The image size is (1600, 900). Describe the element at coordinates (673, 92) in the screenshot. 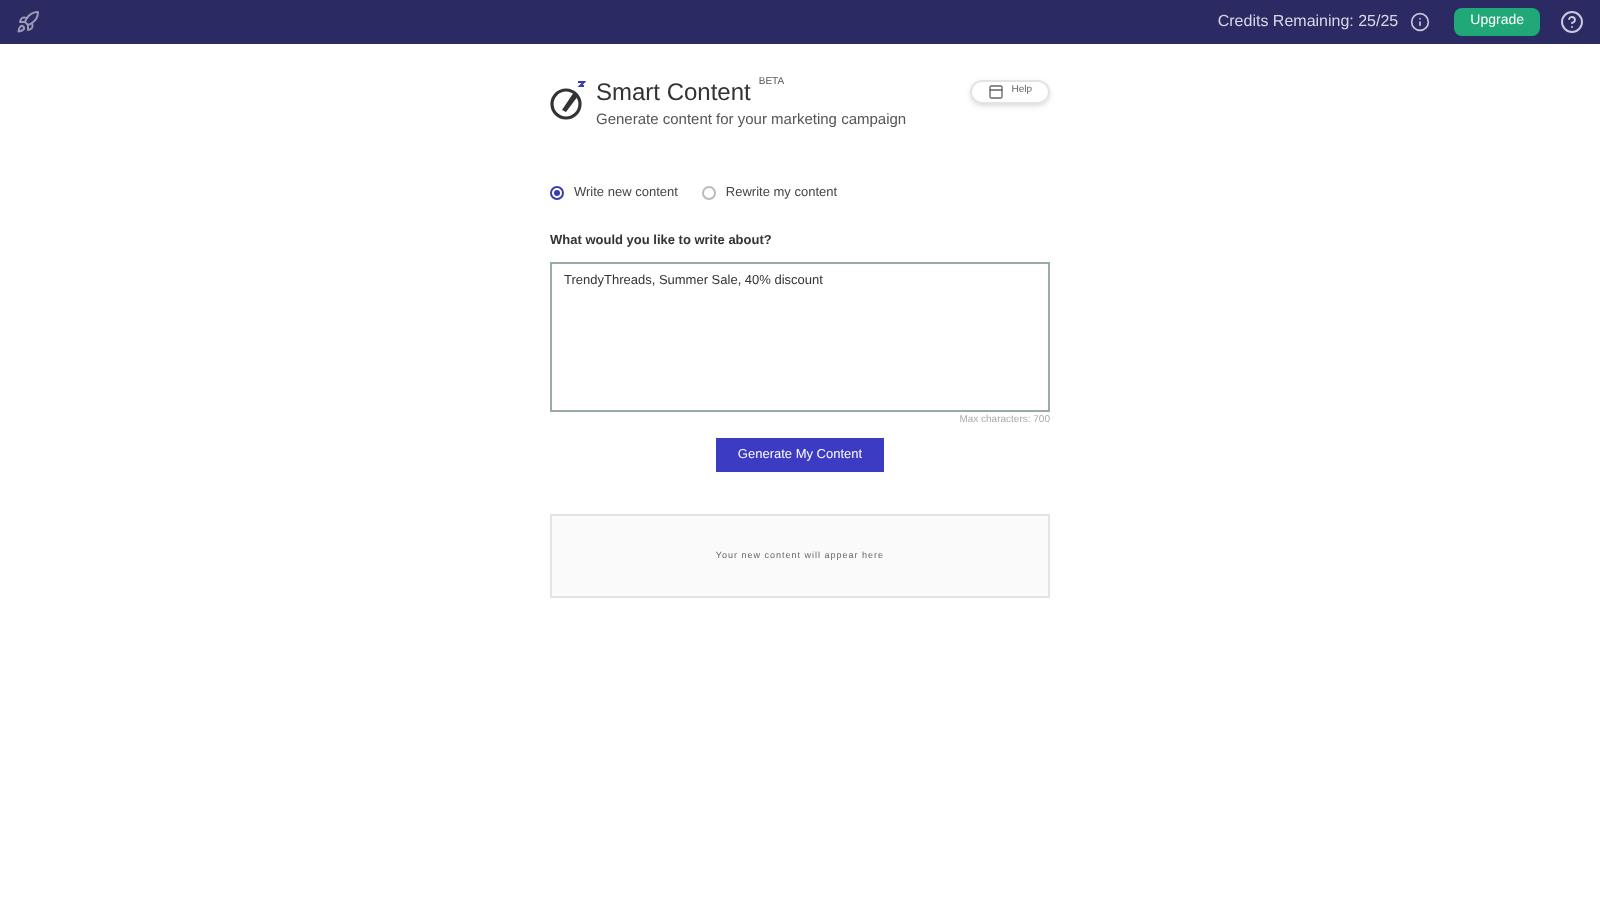

I see `page-title: Smart Content` at that location.